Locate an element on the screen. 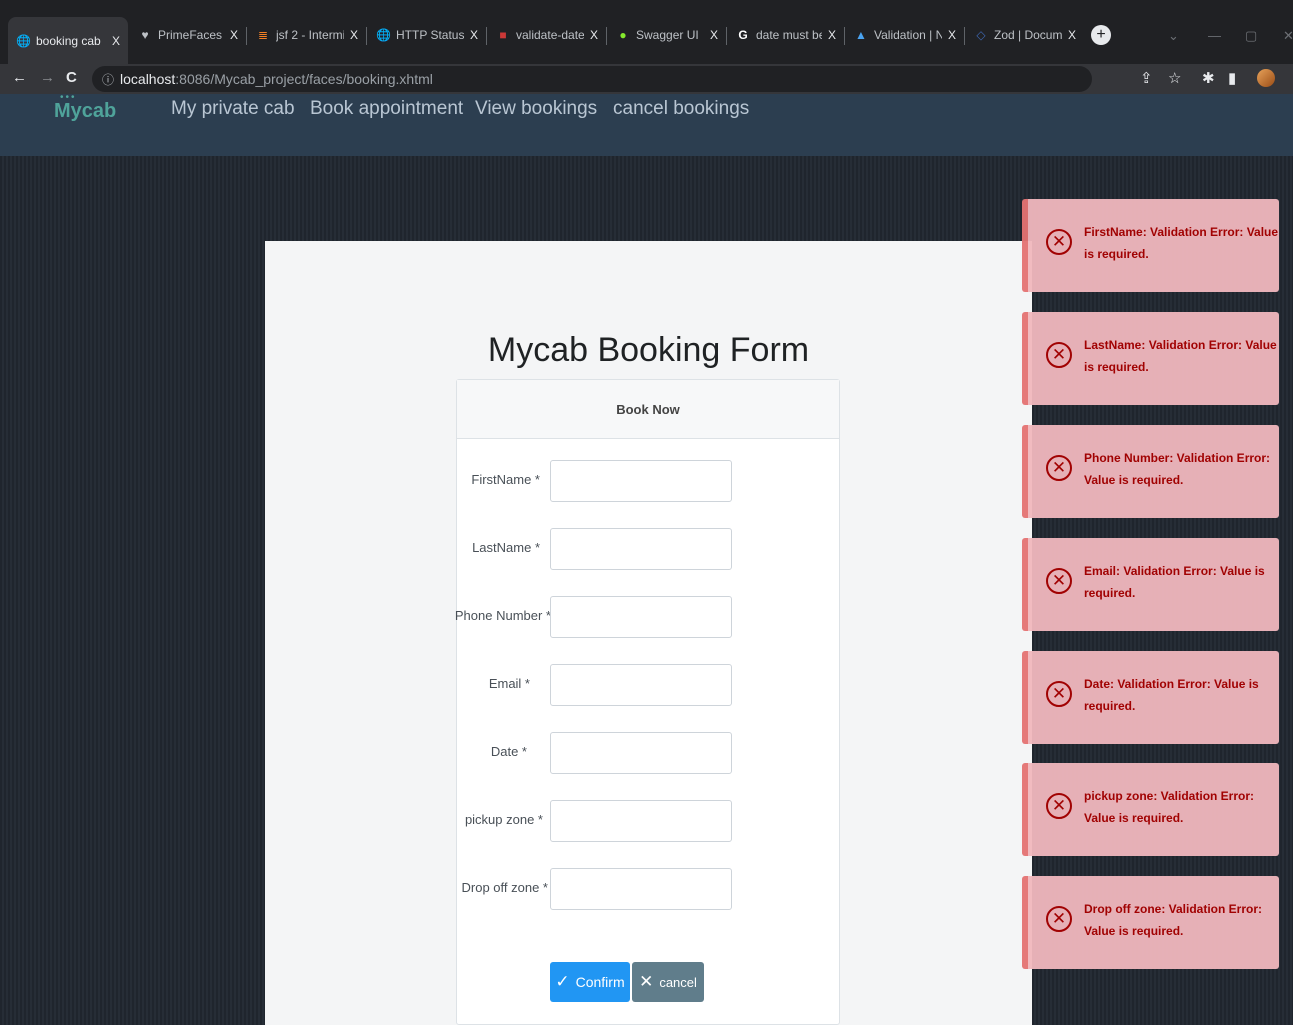 The image size is (1293, 1025). tab-google-date: G date must be X is located at coordinates (786, 35).